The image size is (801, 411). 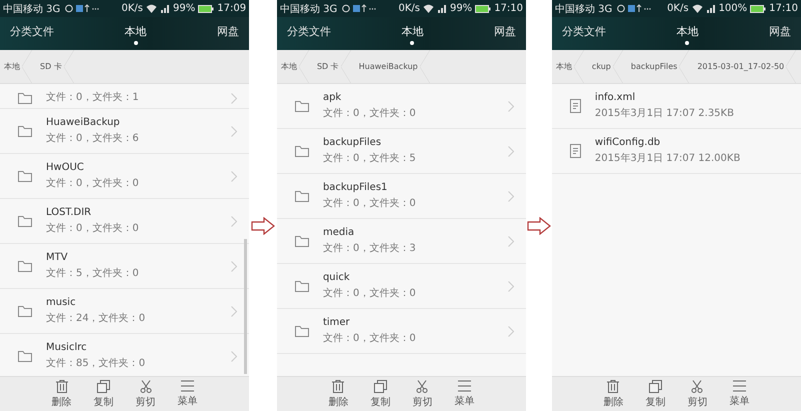 I want to click on list-item: 文件：0，文件夹：1, so click(x=125, y=96).